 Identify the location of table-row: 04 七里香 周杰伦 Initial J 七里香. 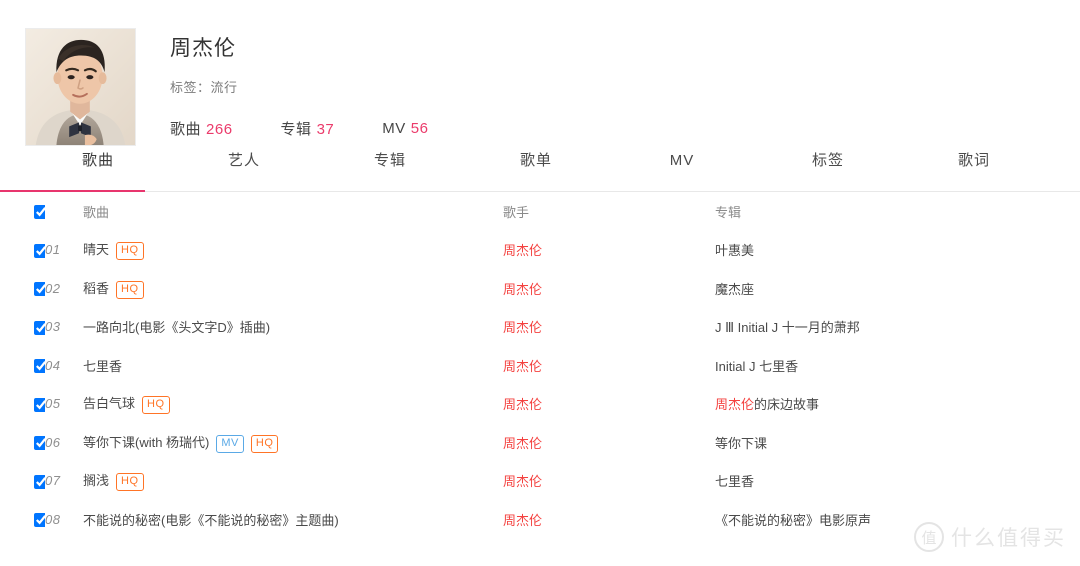
(540, 365).